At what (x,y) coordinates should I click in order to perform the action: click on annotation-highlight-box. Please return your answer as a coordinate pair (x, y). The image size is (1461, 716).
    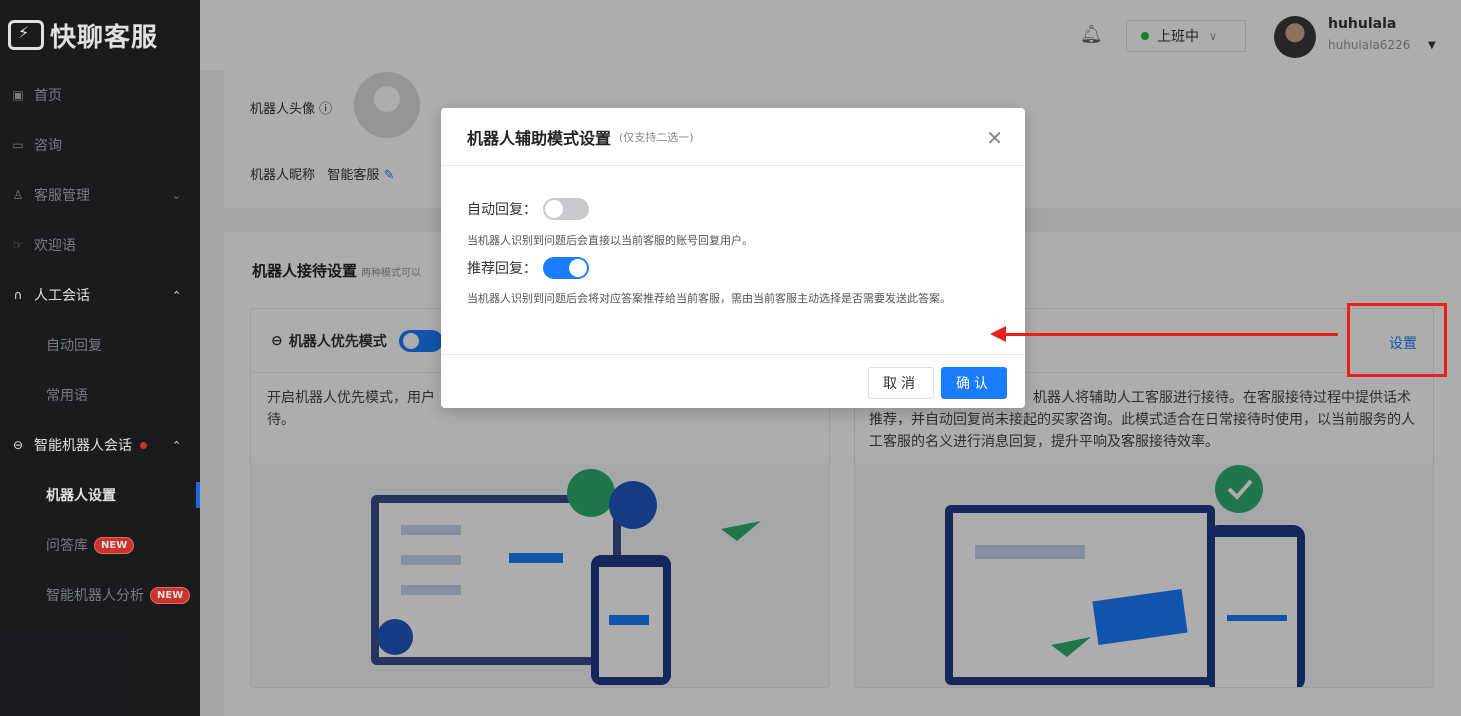
    Looking at the image, I should click on (1397, 340).